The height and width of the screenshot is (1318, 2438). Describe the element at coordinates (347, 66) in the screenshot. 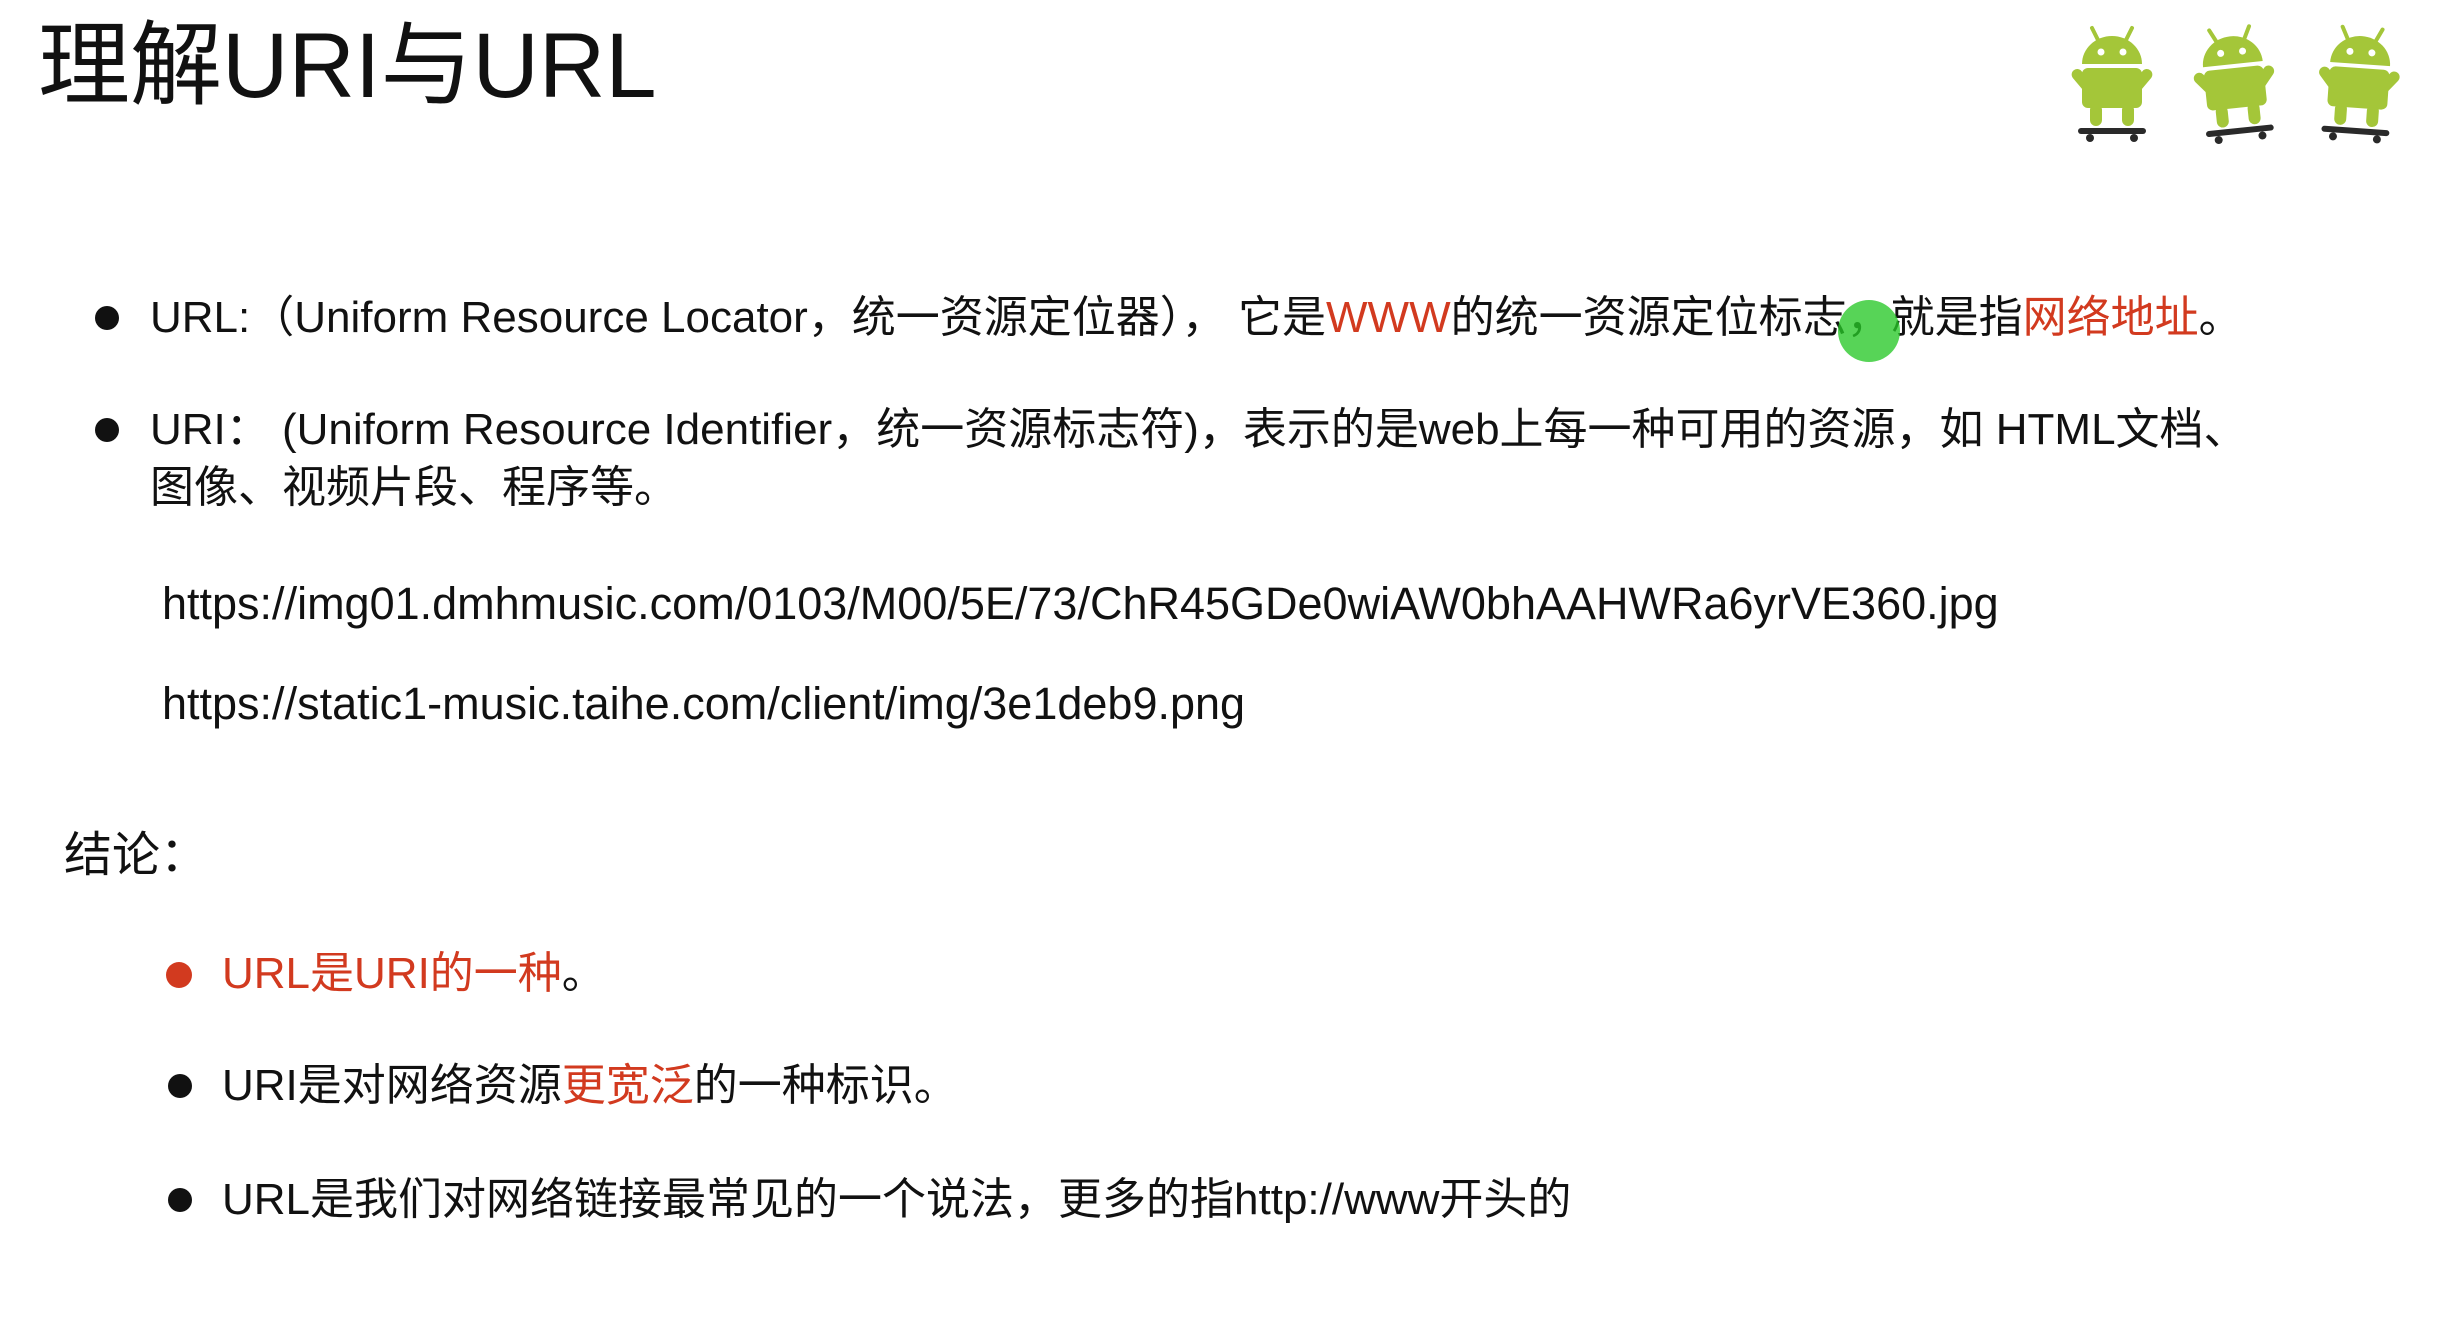

I see `page-title: 理解URI与URL` at that location.